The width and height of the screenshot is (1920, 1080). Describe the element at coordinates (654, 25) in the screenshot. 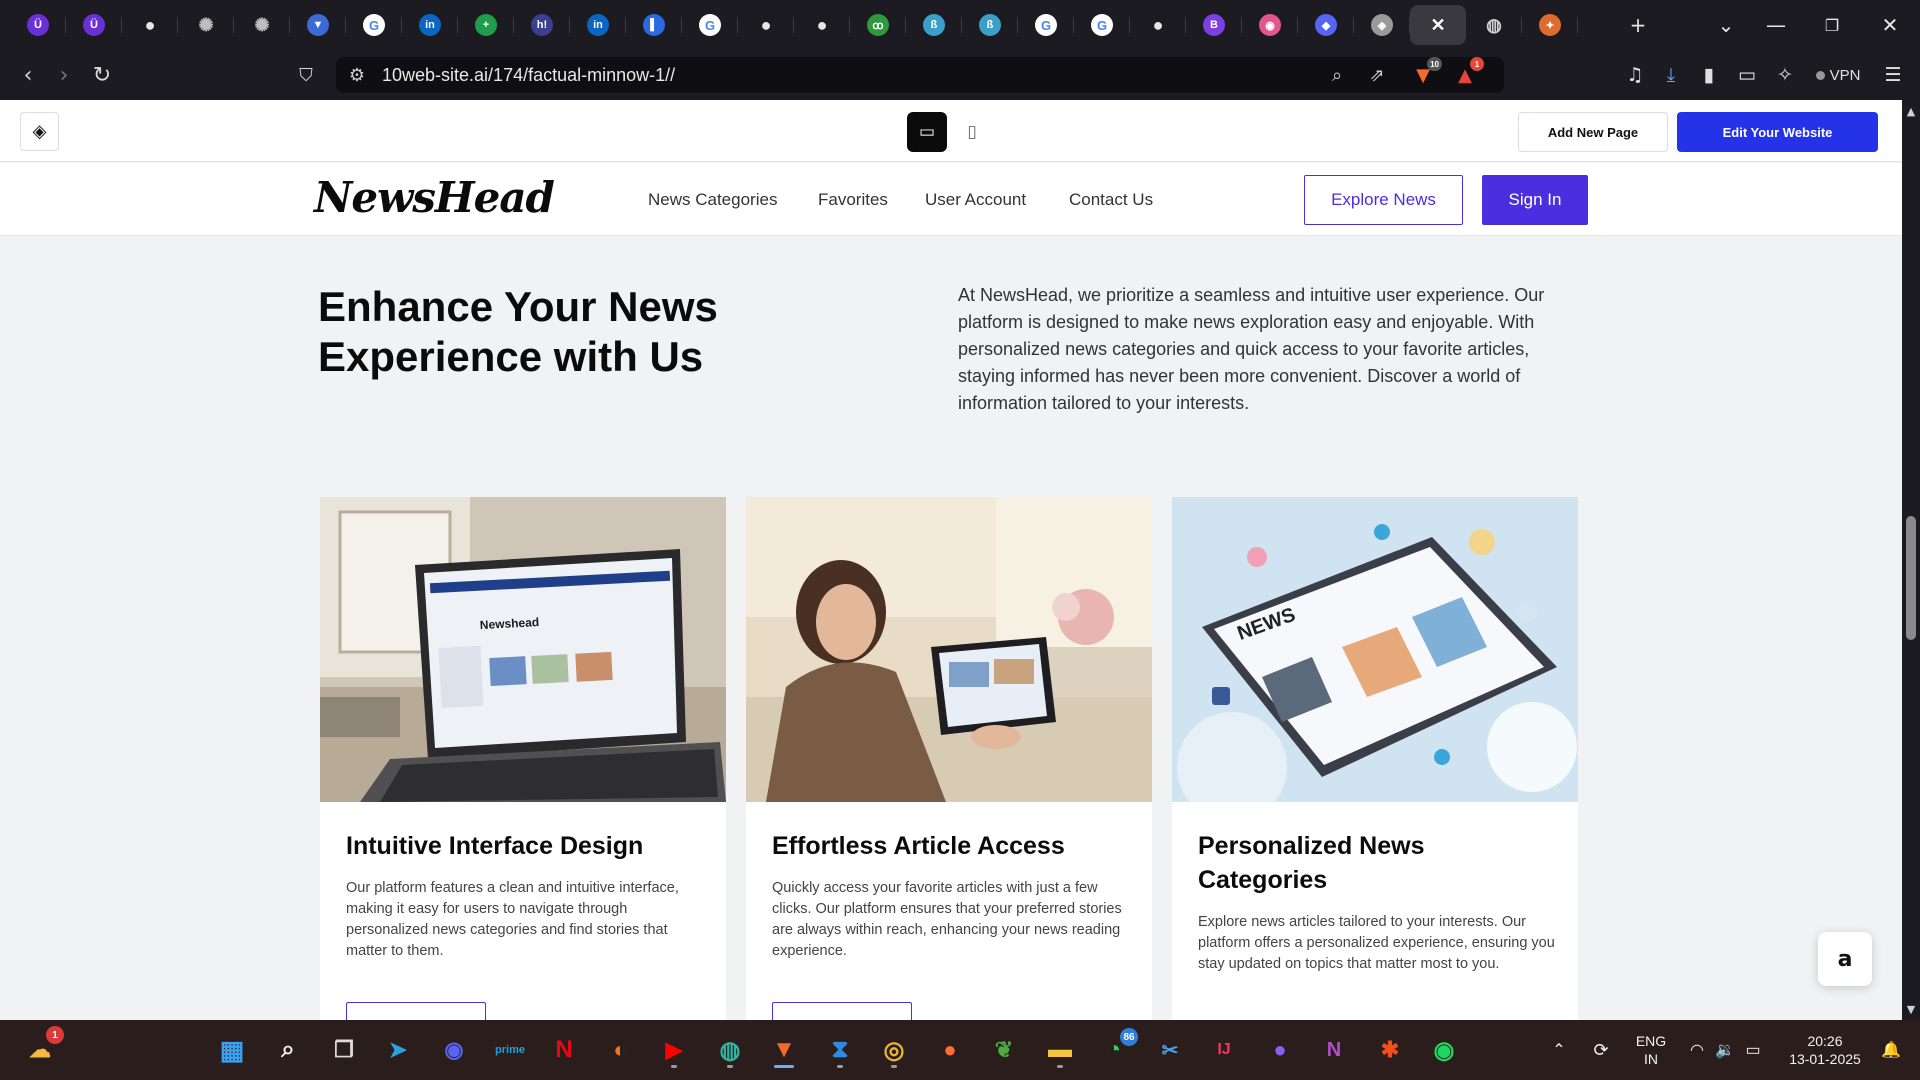

I see `browser-tab: ▌` at that location.